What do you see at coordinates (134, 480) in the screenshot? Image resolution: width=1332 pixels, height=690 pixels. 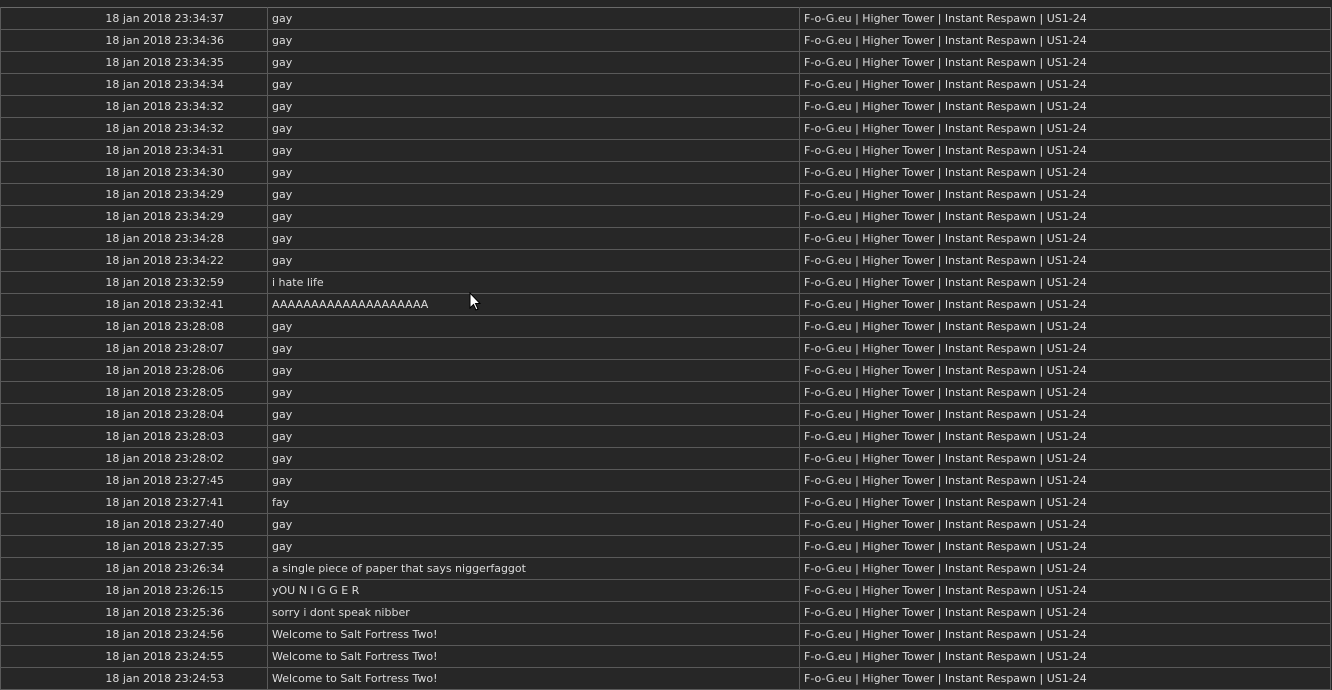 I see `timestamp-cell: 18 jan 2018 23:27:45` at bounding box center [134, 480].